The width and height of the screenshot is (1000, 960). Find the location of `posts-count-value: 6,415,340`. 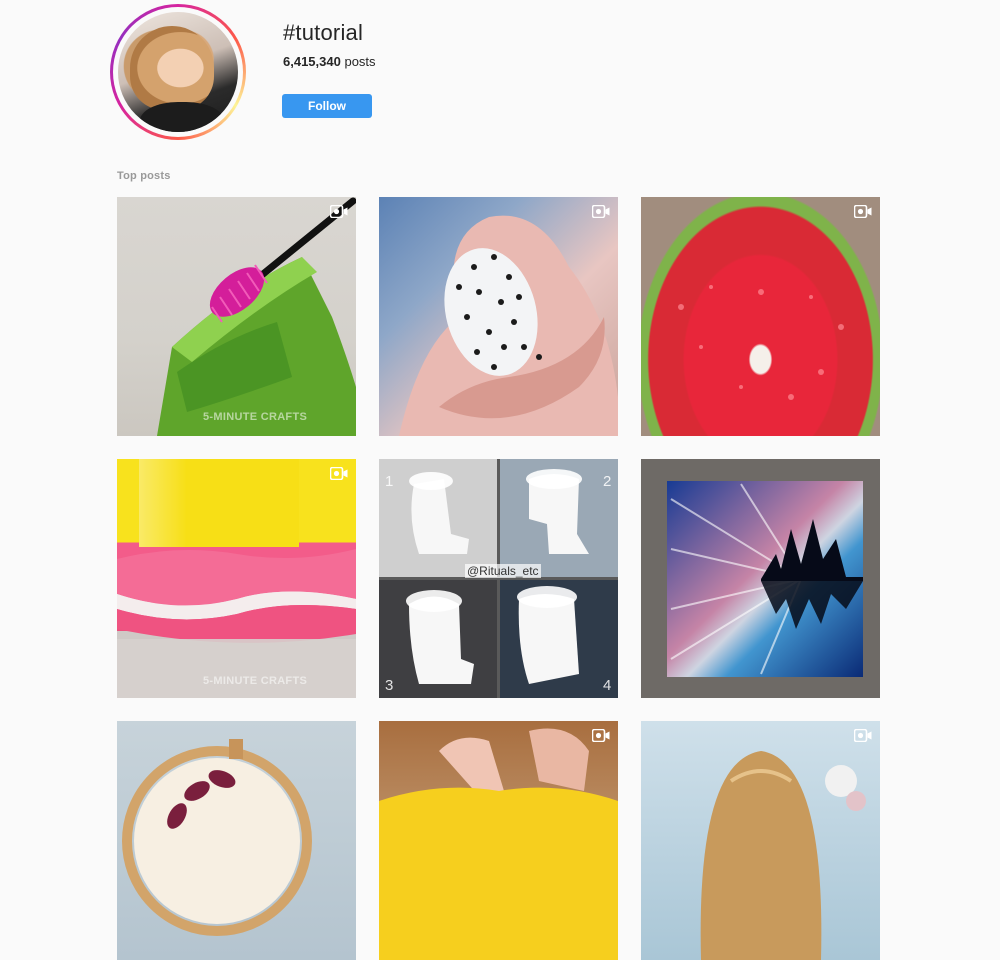

posts-count-value: 6,415,340 is located at coordinates (312, 61).